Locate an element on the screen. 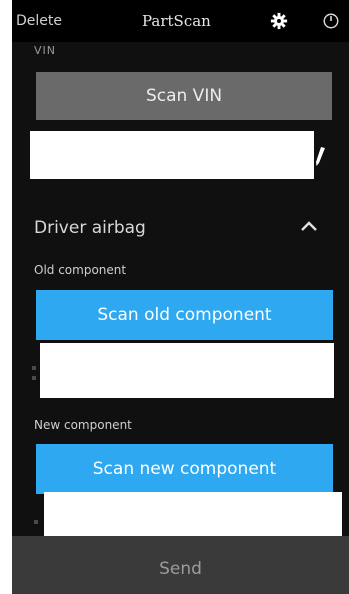 This screenshot has height=594, width=349. delete-button: Delete is located at coordinates (39, 21).